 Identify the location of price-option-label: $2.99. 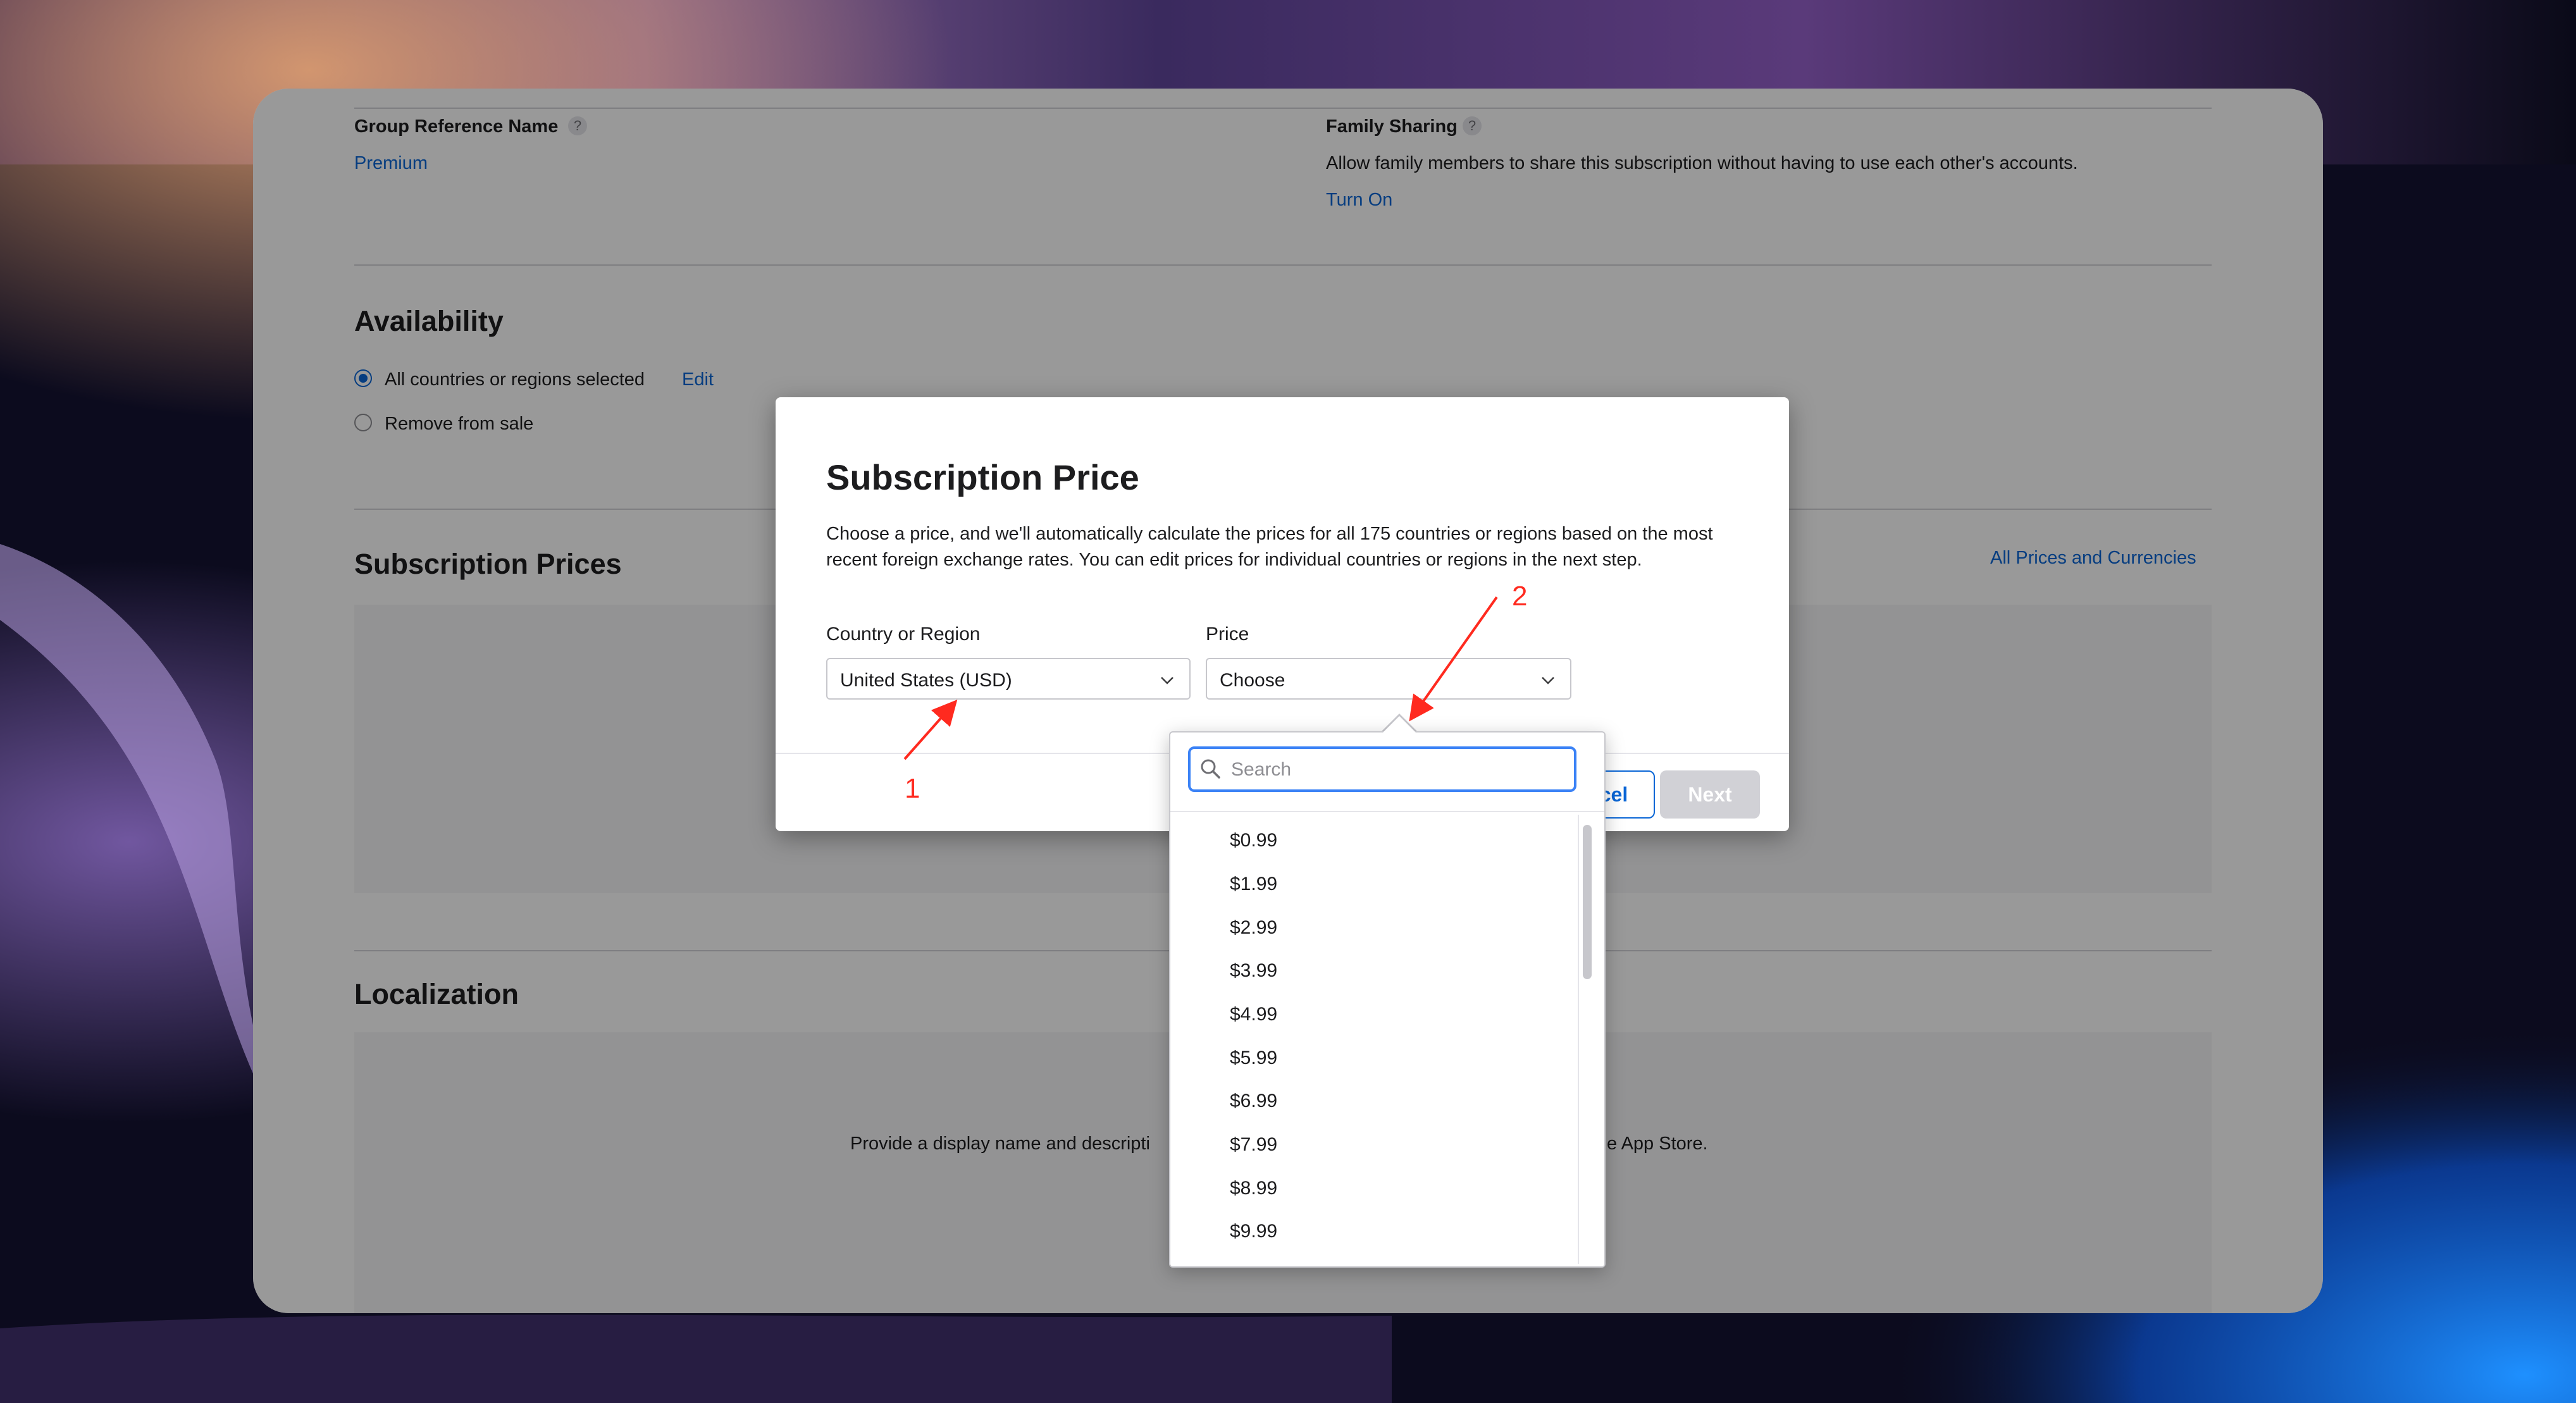
(1254, 928).